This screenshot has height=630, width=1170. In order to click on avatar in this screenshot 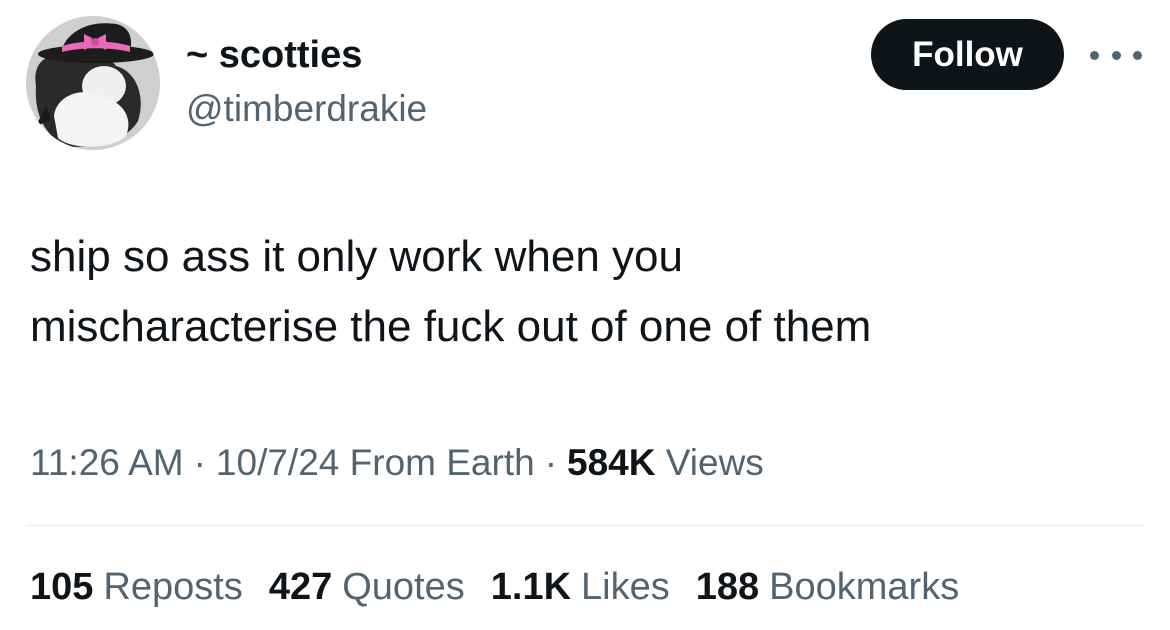, I will do `click(93, 83)`.